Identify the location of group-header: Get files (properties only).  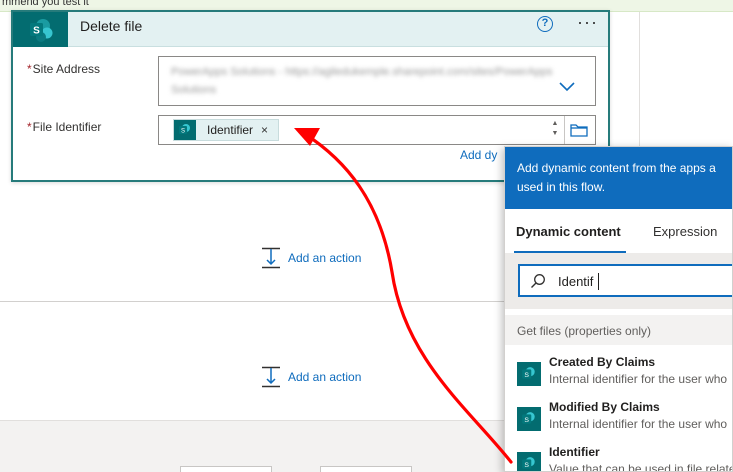
(618, 330).